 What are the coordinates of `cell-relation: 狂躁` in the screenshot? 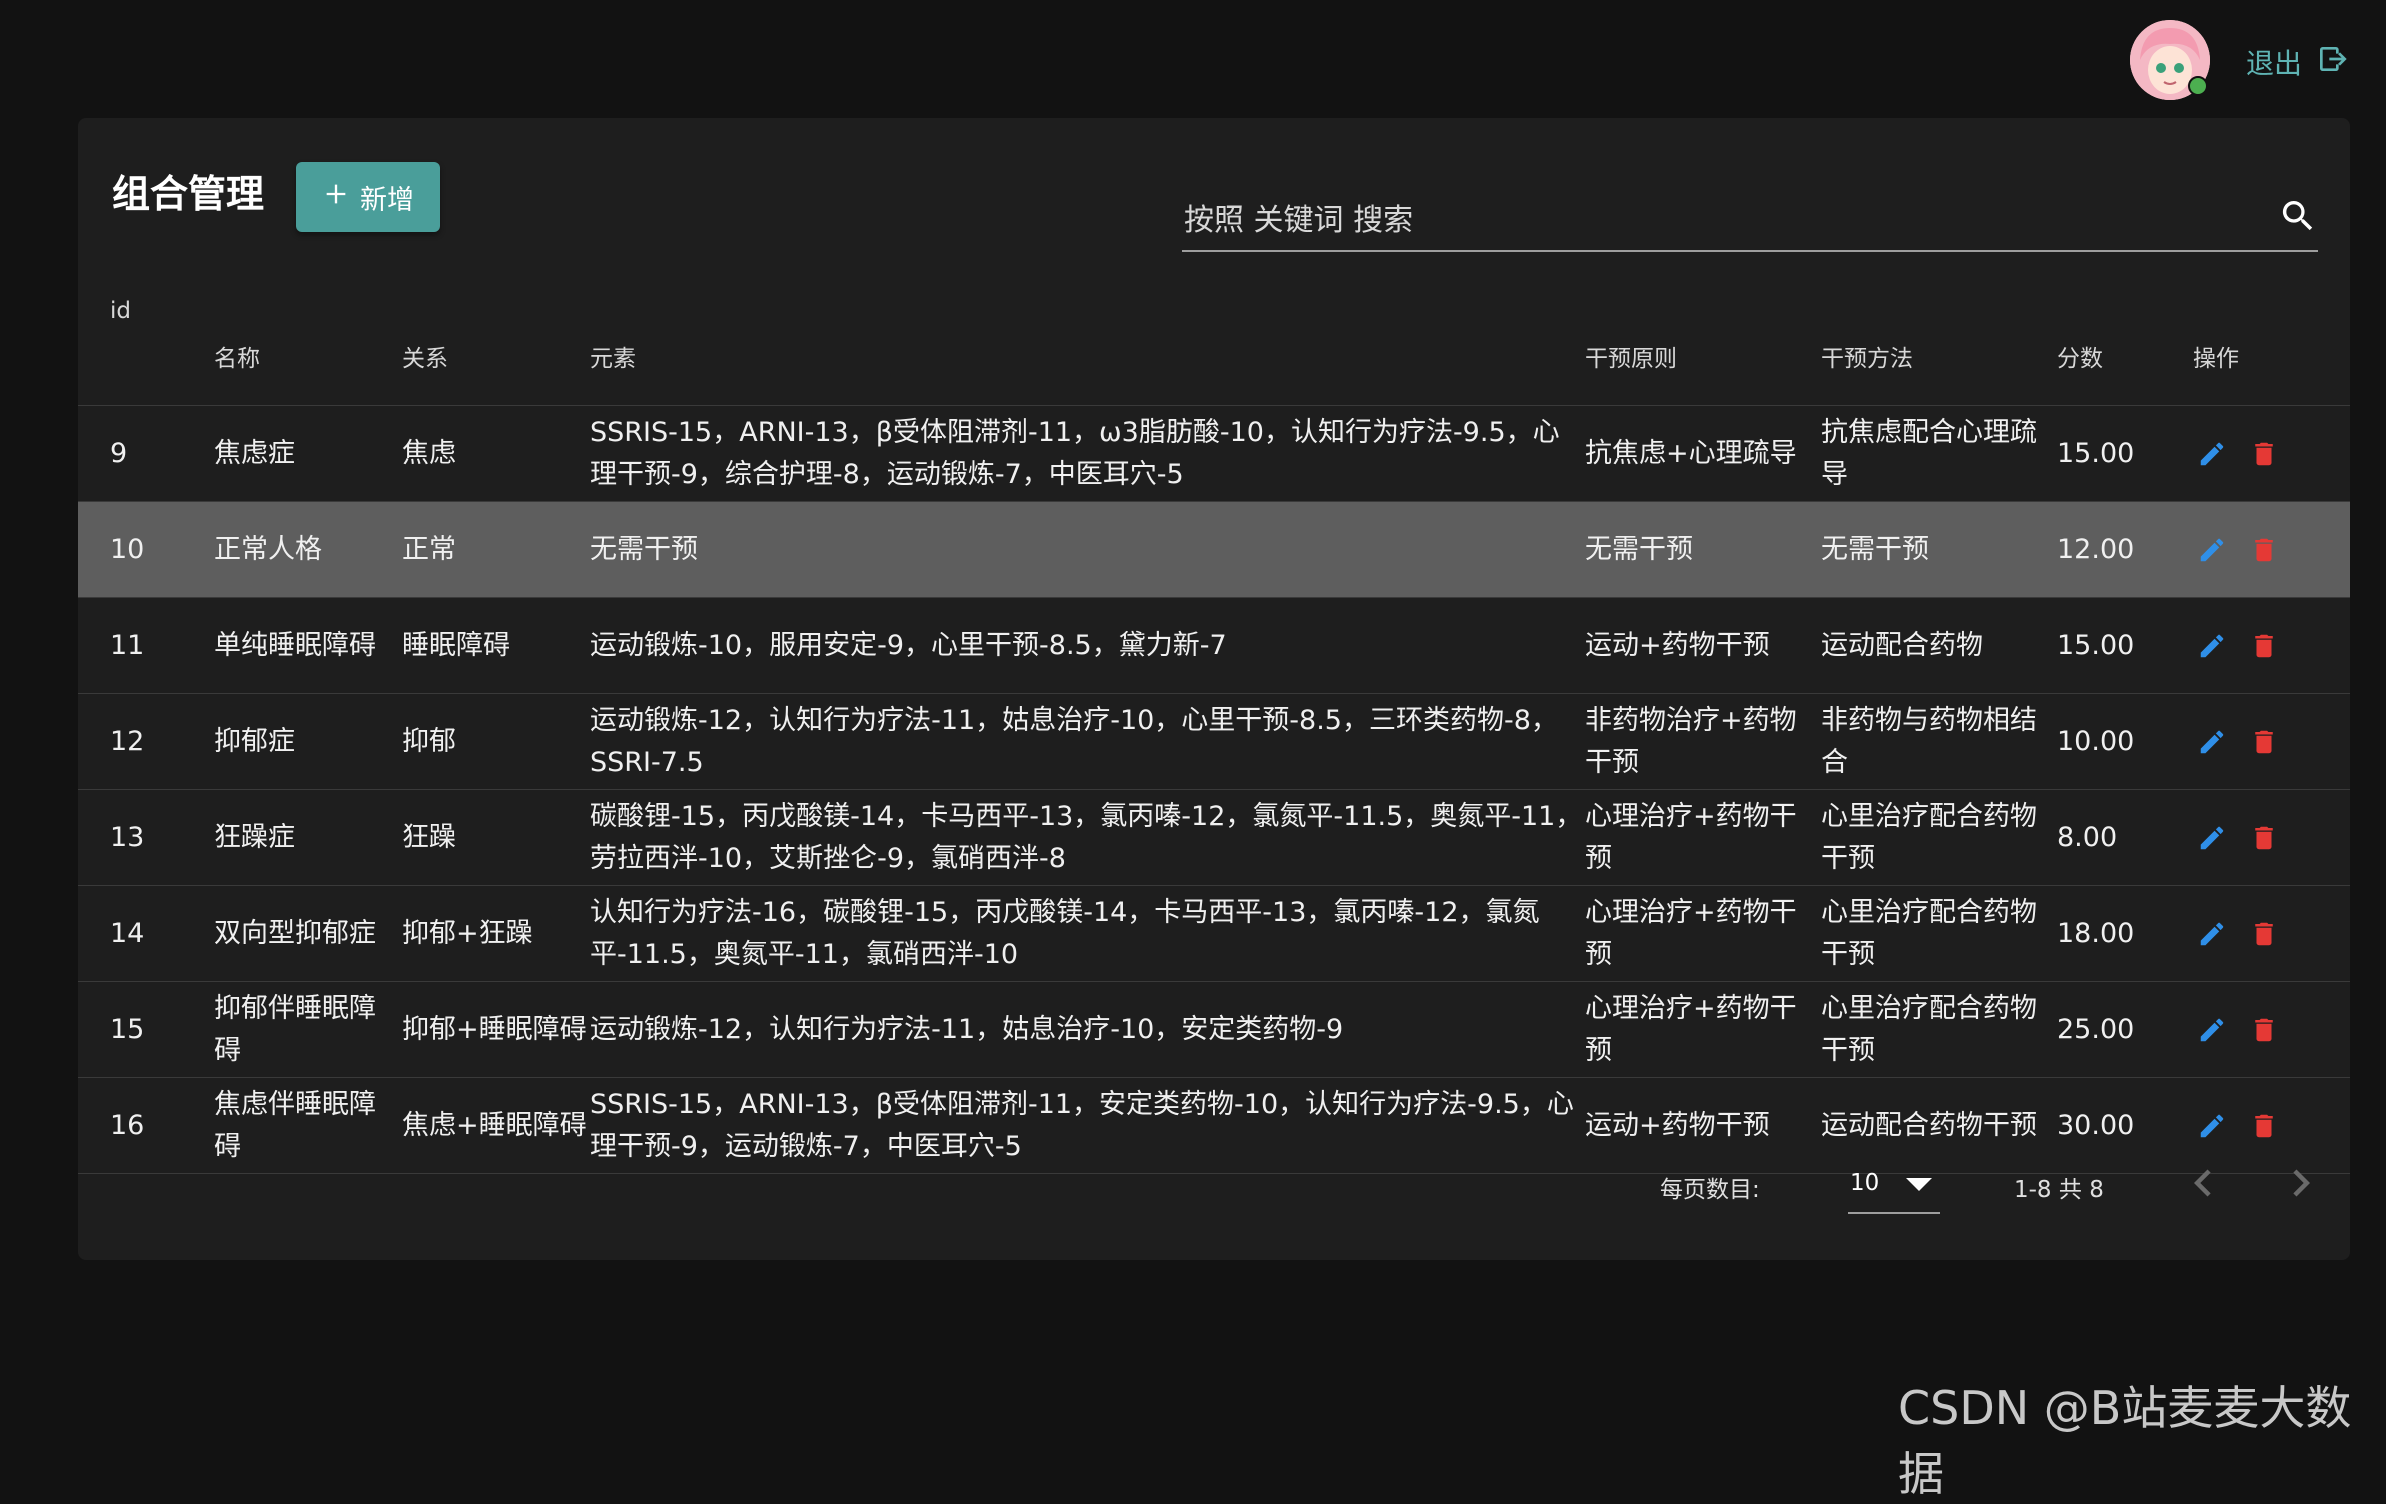 It's located at (495, 837).